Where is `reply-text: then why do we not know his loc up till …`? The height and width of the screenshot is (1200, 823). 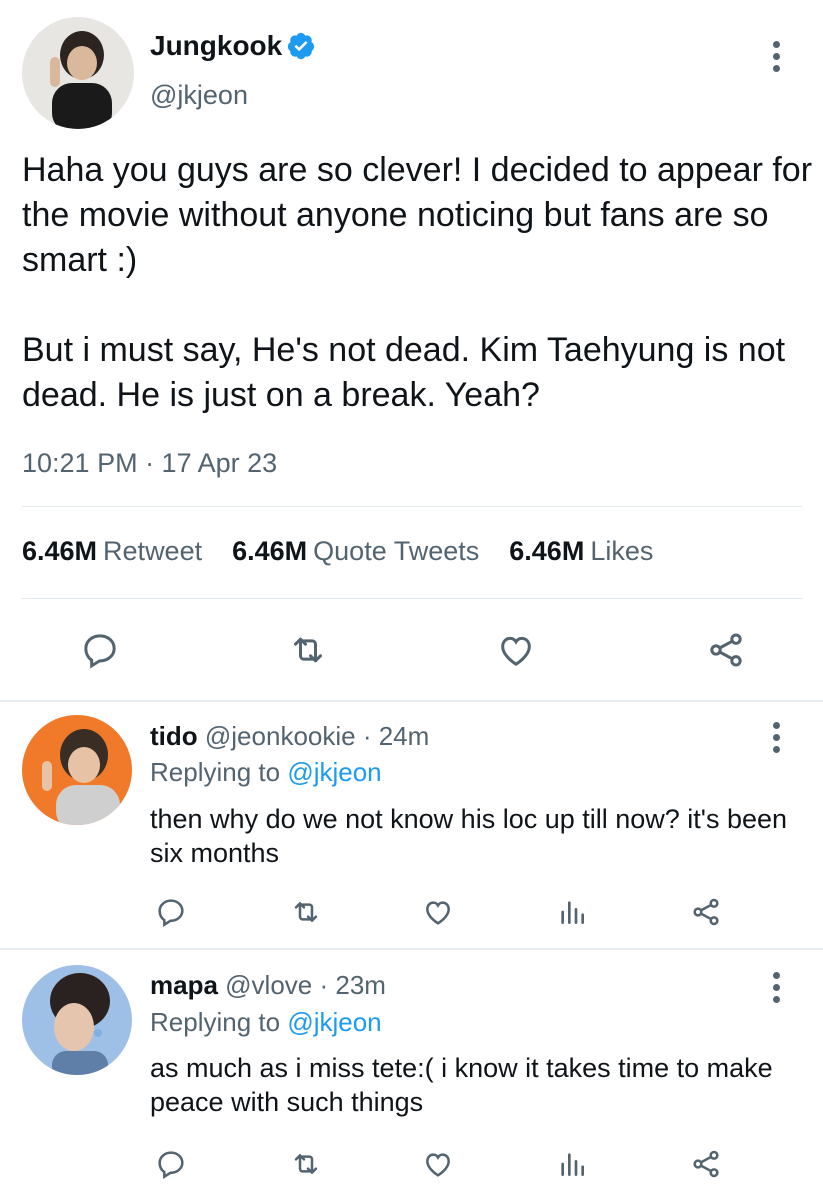
reply-text: then why do we not know his loc up till … is located at coordinates (469, 836).